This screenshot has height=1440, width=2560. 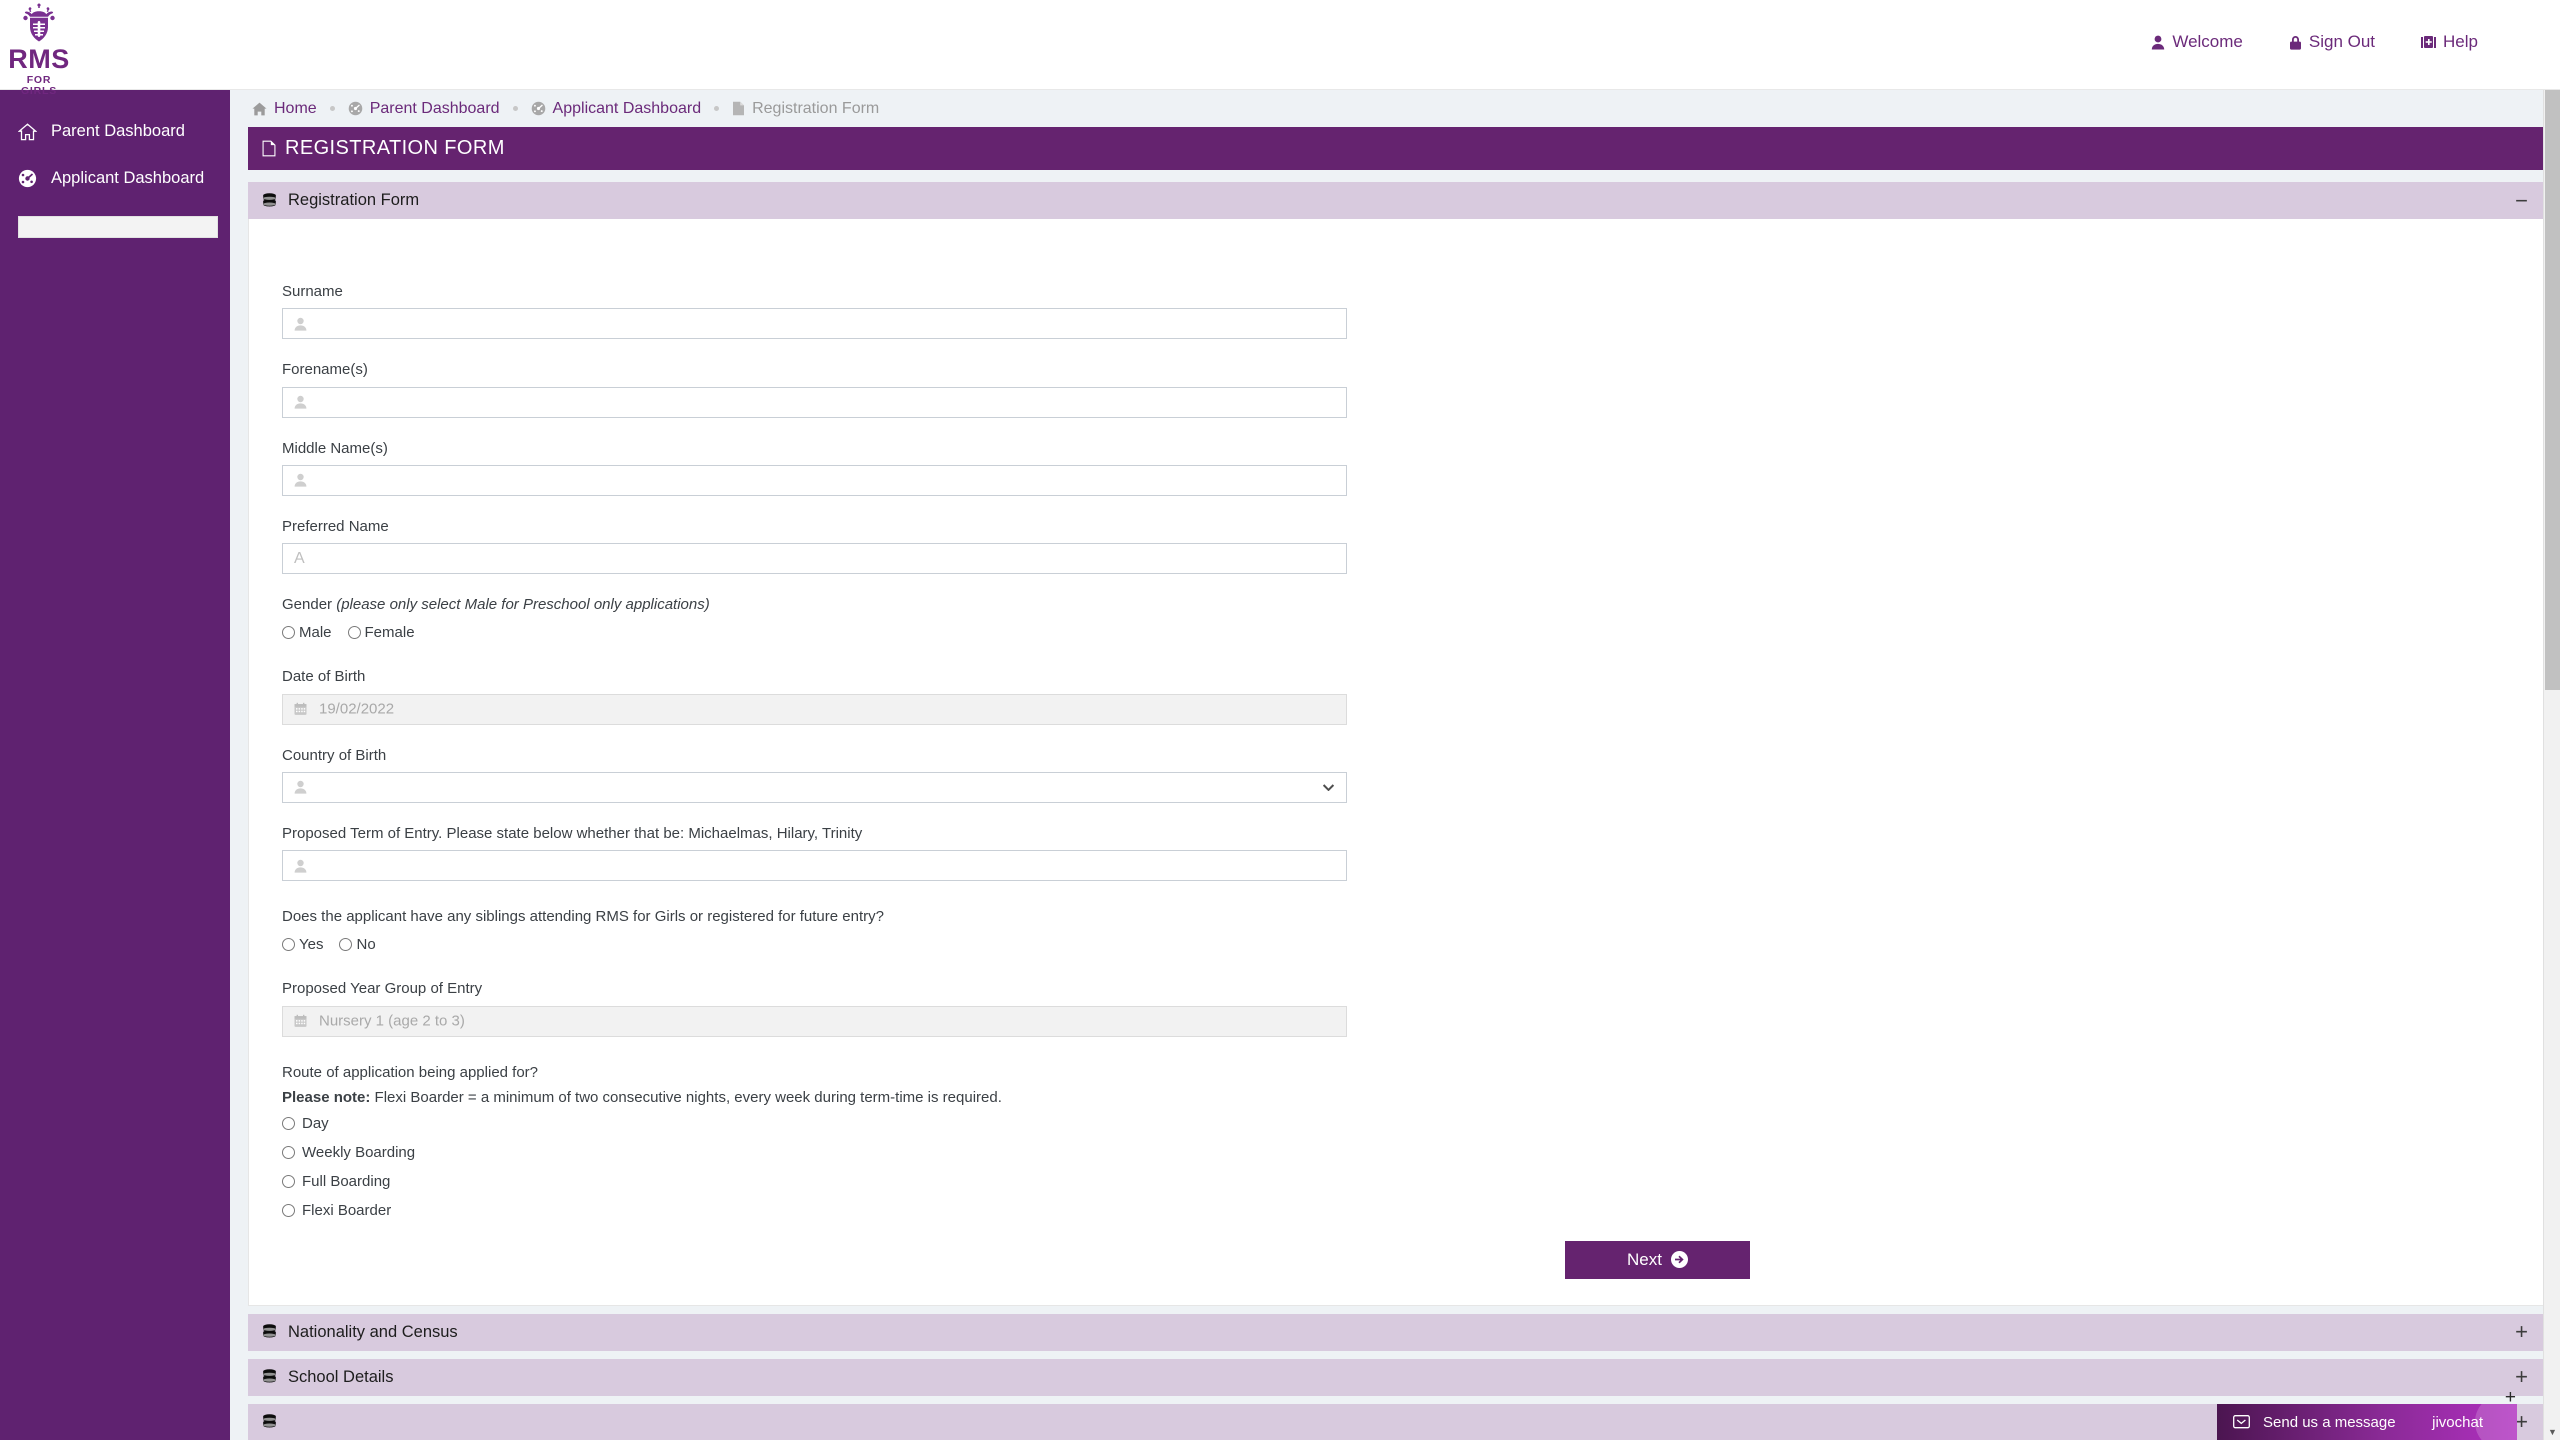 I want to click on school-crest-icon, so click(x=39, y=22).